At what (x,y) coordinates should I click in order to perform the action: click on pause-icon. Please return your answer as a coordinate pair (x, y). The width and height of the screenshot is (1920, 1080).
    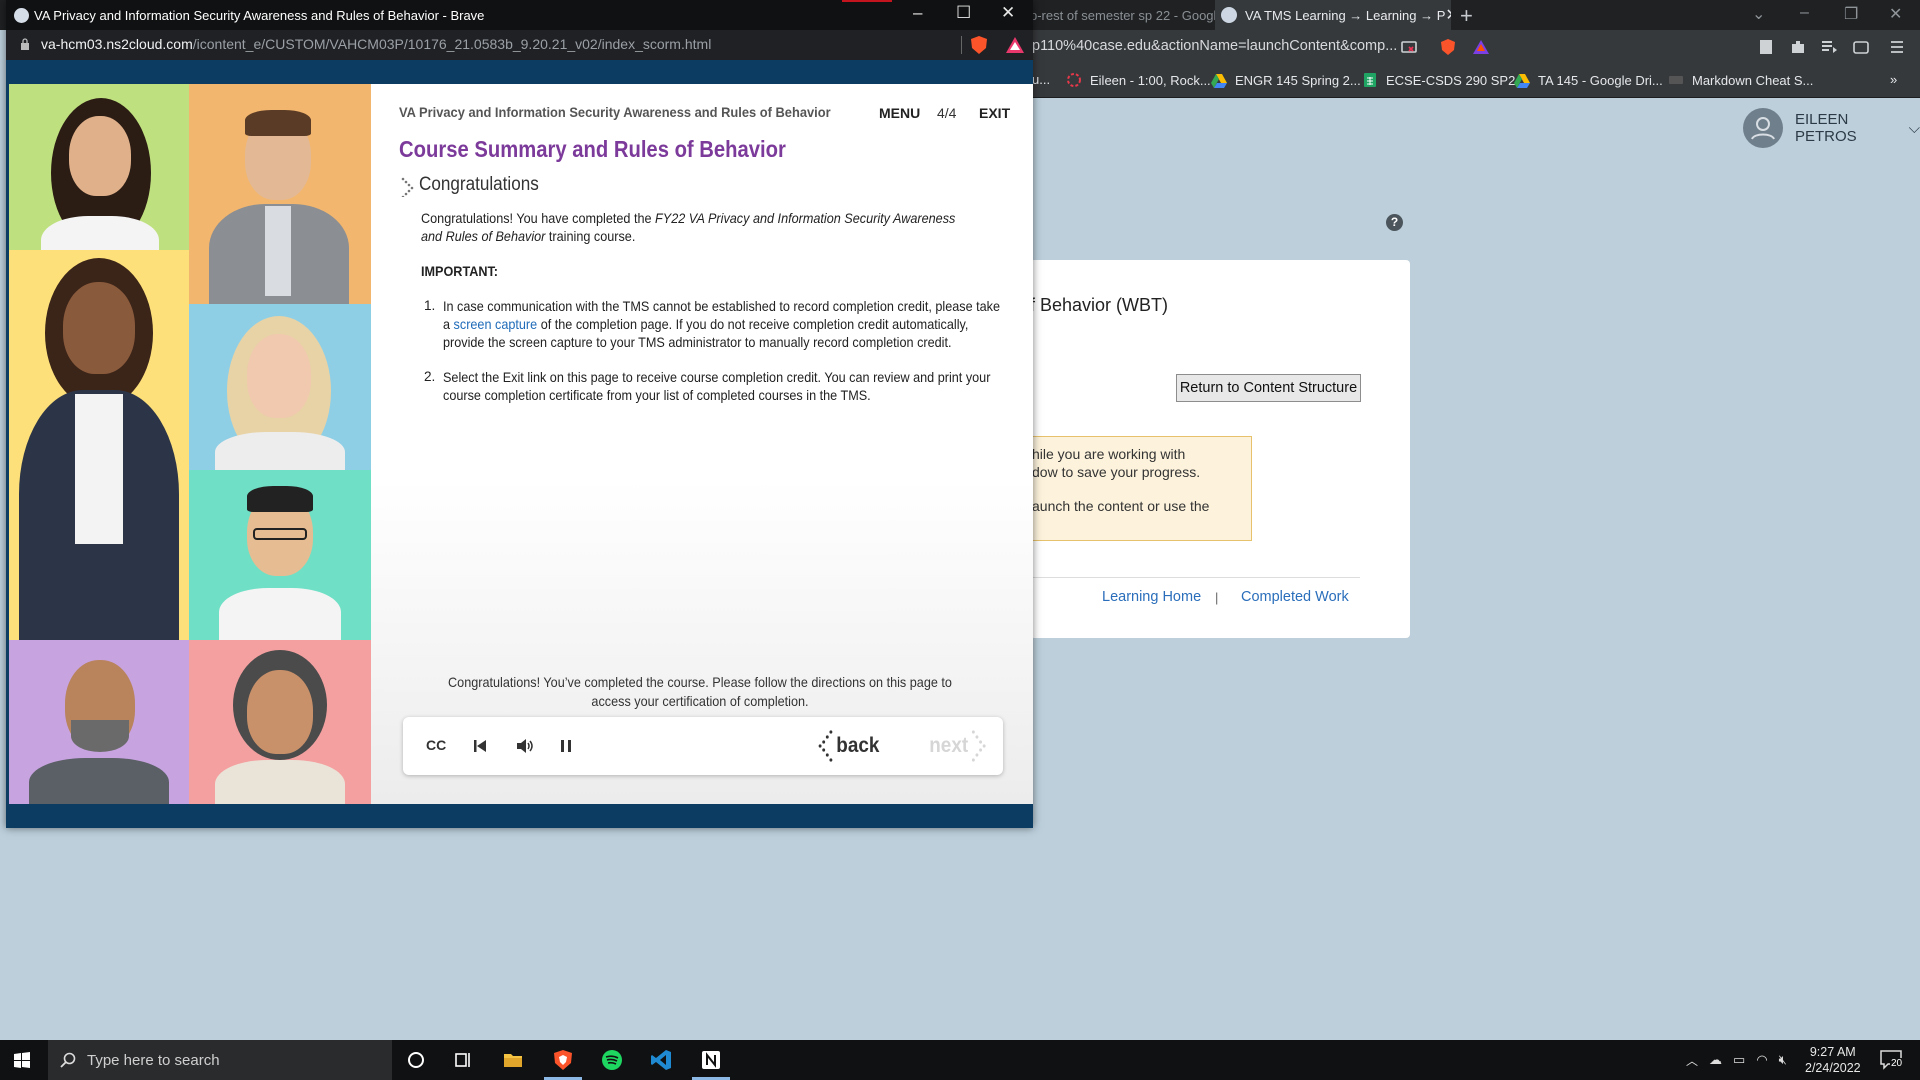
    Looking at the image, I should click on (566, 746).